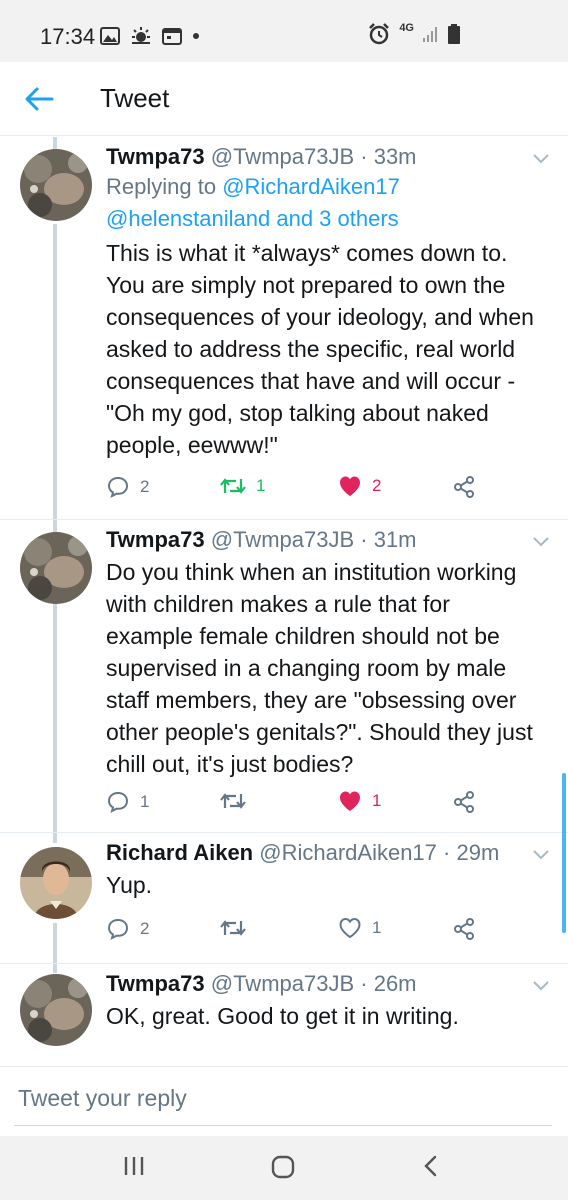  Describe the element at coordinates (326, 885) in the screenshot. I see `tweet-text: Yup.` at that location.